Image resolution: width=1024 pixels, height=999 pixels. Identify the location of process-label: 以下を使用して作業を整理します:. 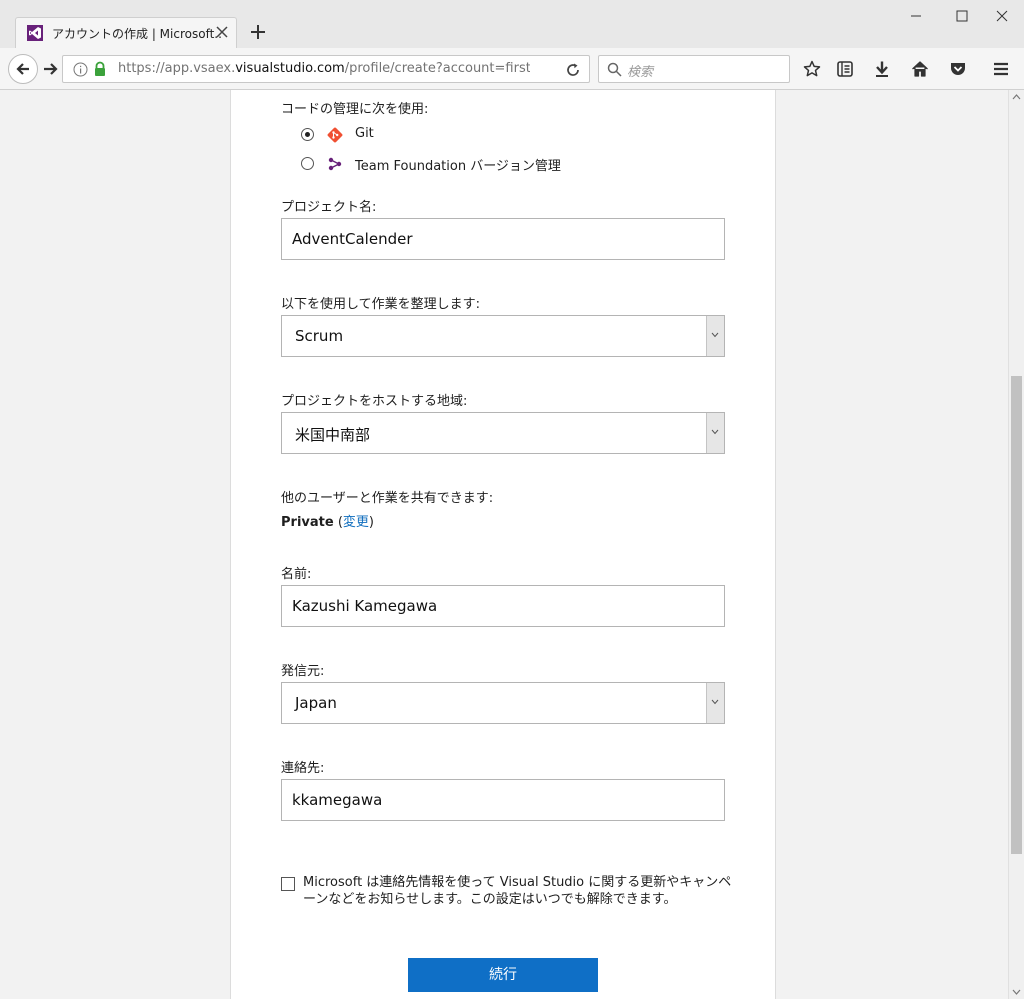
(380, 304).